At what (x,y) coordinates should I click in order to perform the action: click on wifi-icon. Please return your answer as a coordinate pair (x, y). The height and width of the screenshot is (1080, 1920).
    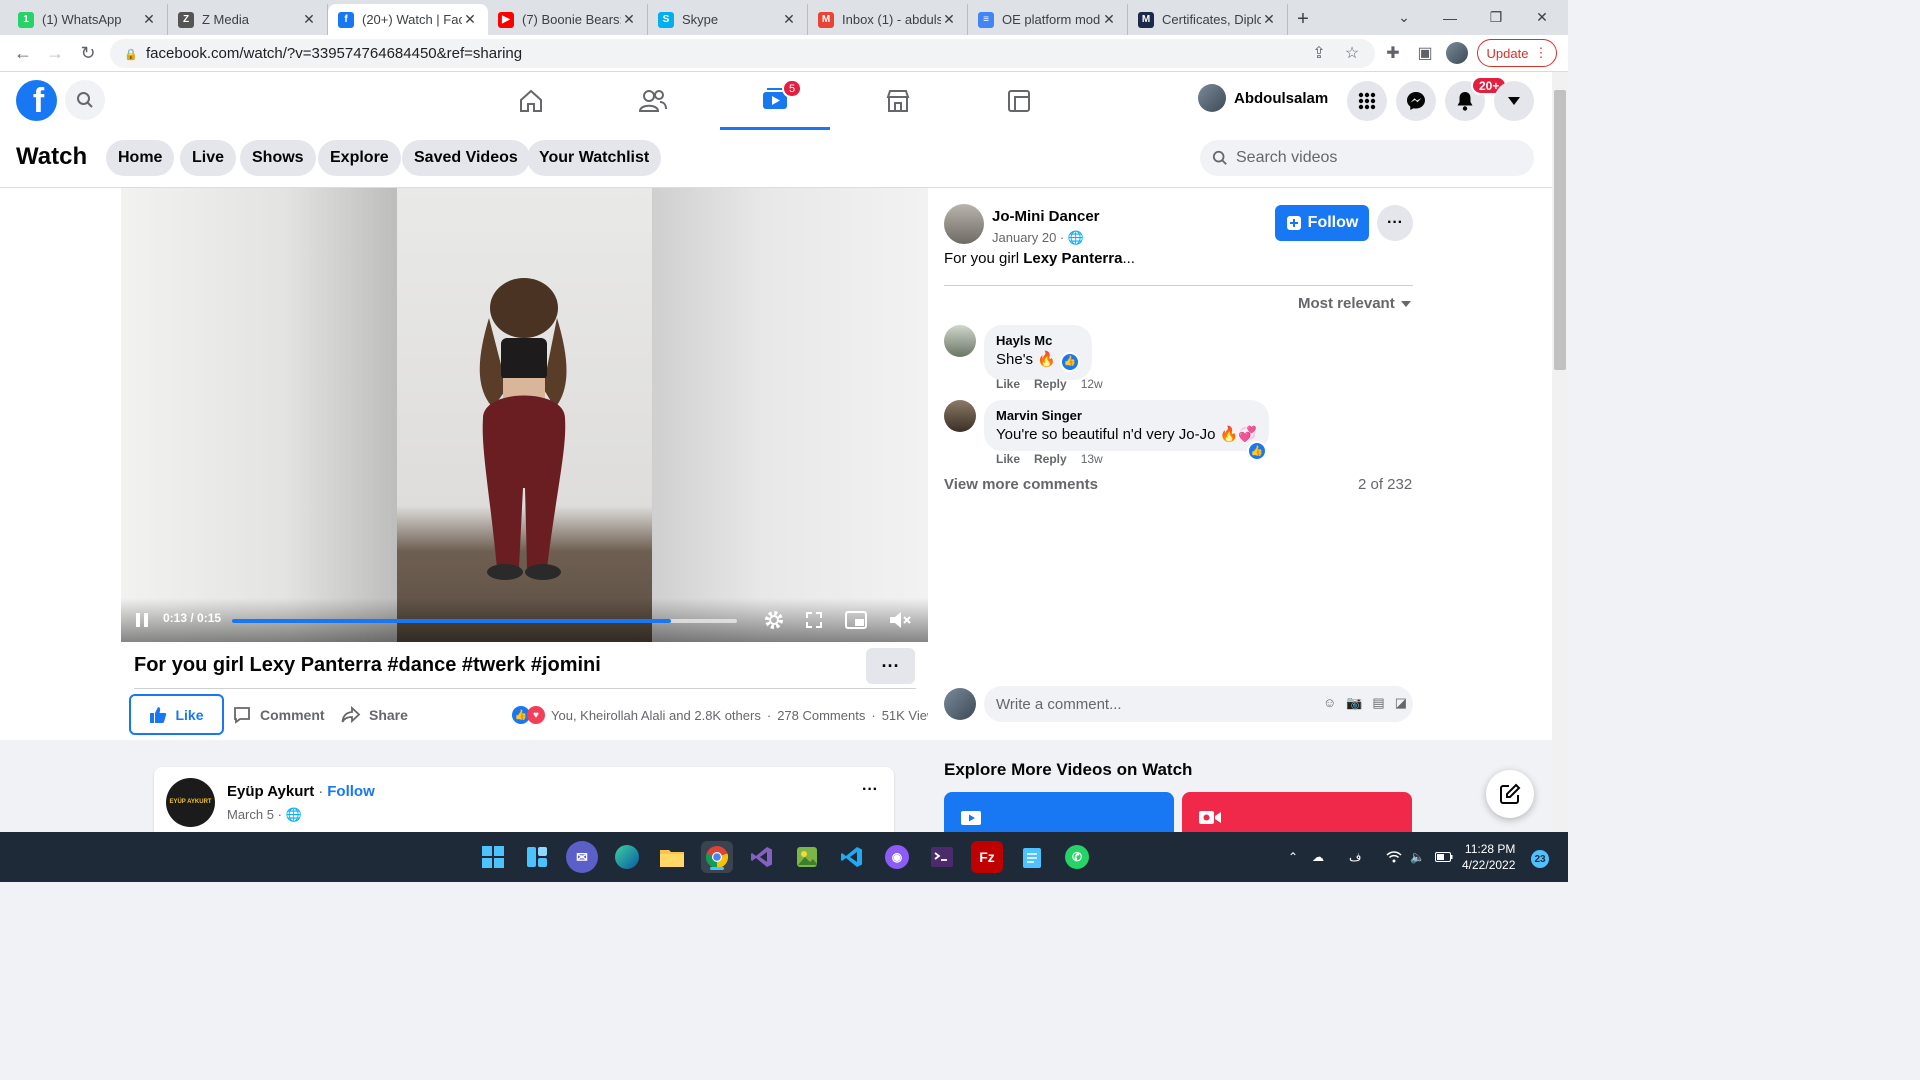
    Looking at the image, I should click on (1394, 857).